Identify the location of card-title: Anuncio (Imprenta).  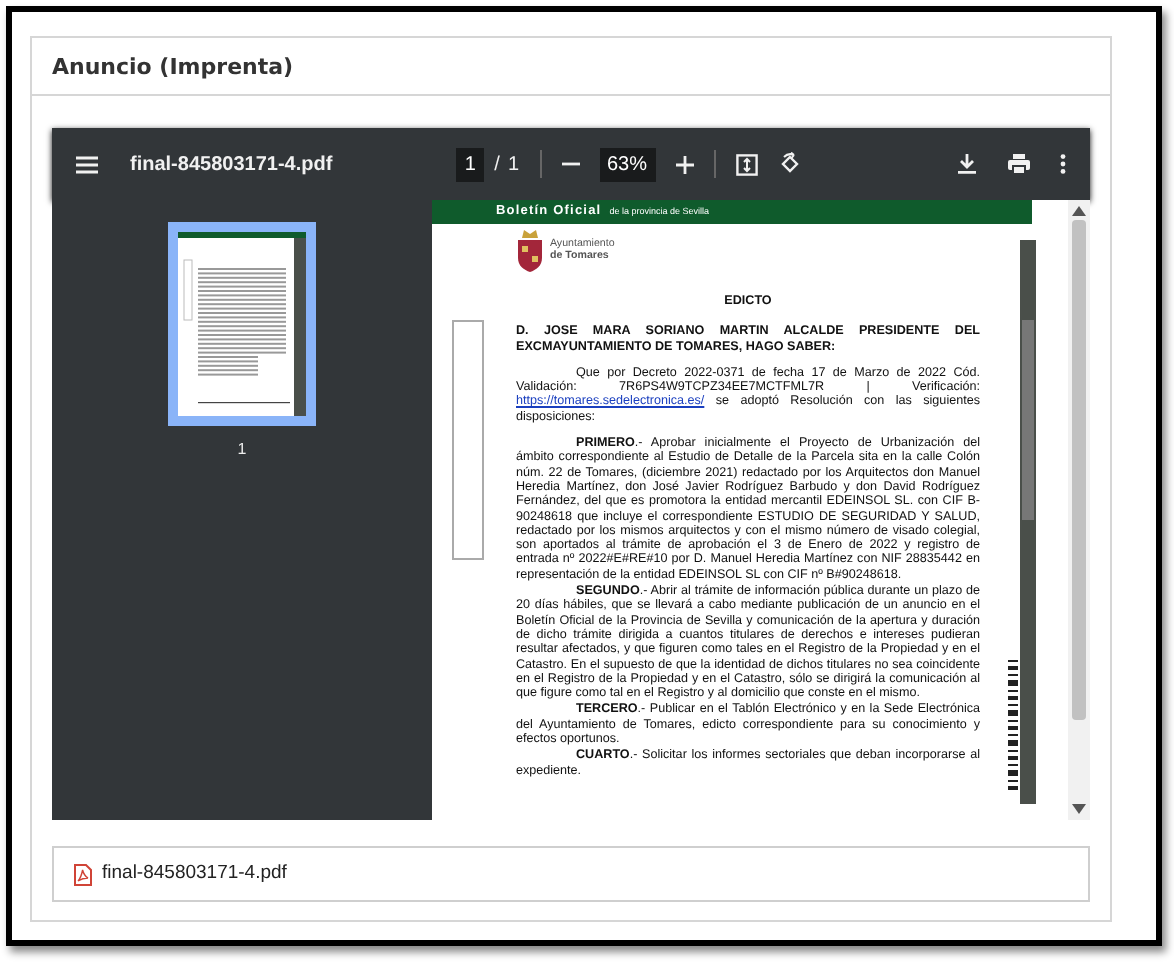
(173, 67).